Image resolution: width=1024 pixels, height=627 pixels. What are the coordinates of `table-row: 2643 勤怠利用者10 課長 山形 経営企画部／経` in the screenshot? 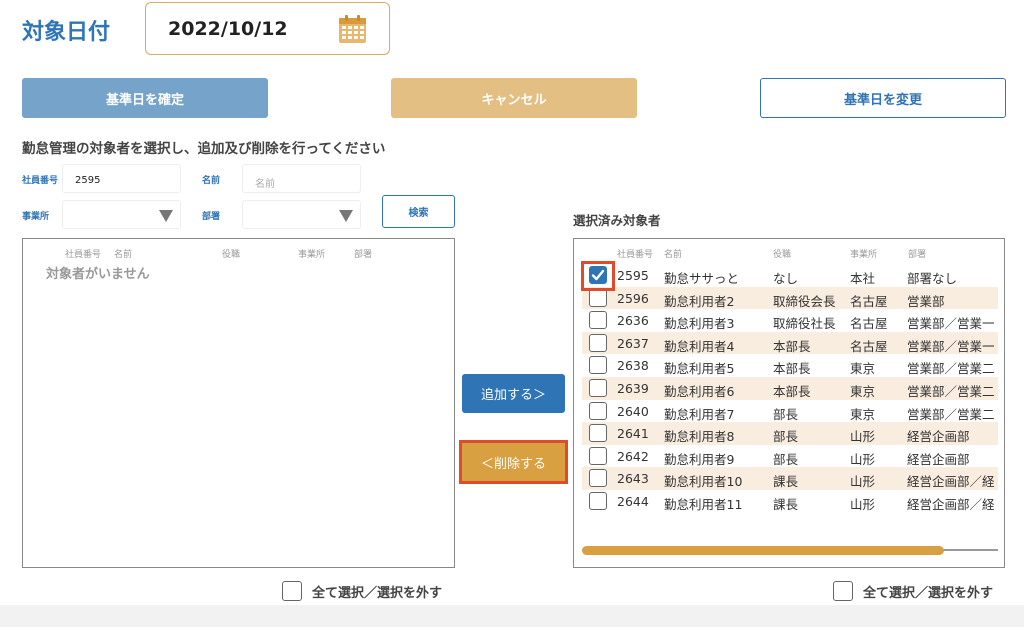 It's located at (790, 478).